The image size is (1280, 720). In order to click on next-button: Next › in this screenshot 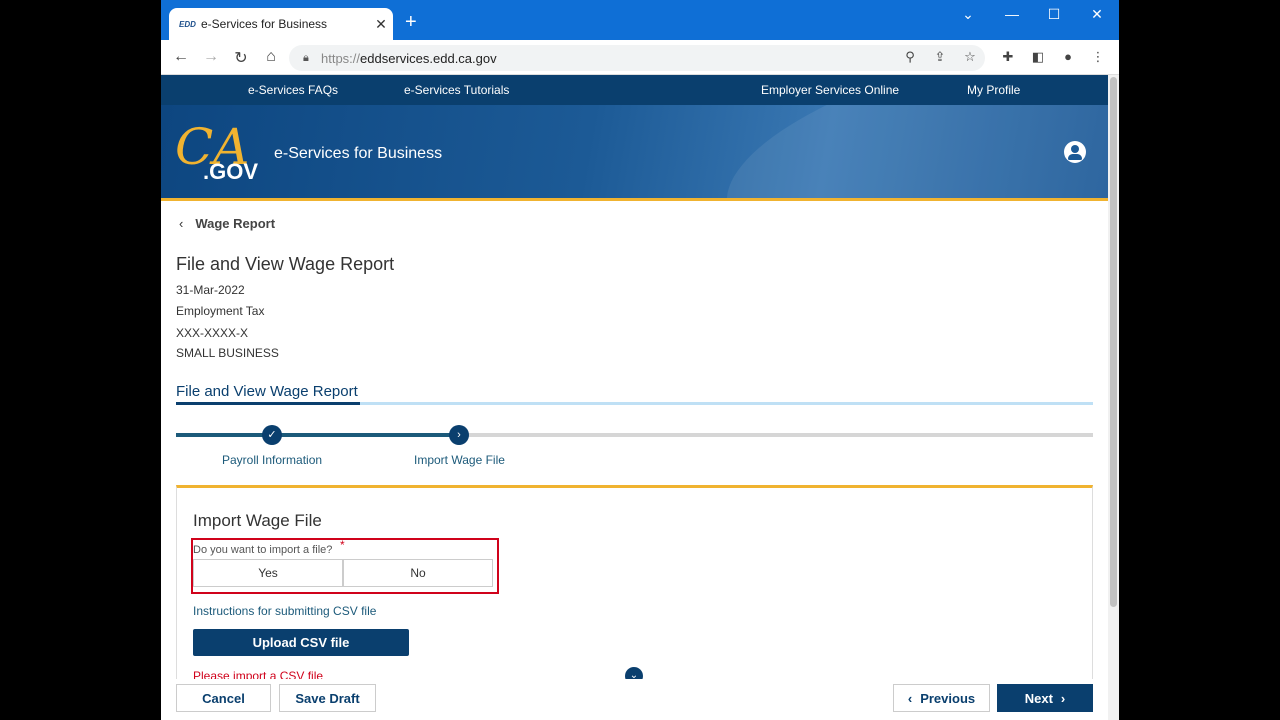, I will do `click(1045, 698)`.